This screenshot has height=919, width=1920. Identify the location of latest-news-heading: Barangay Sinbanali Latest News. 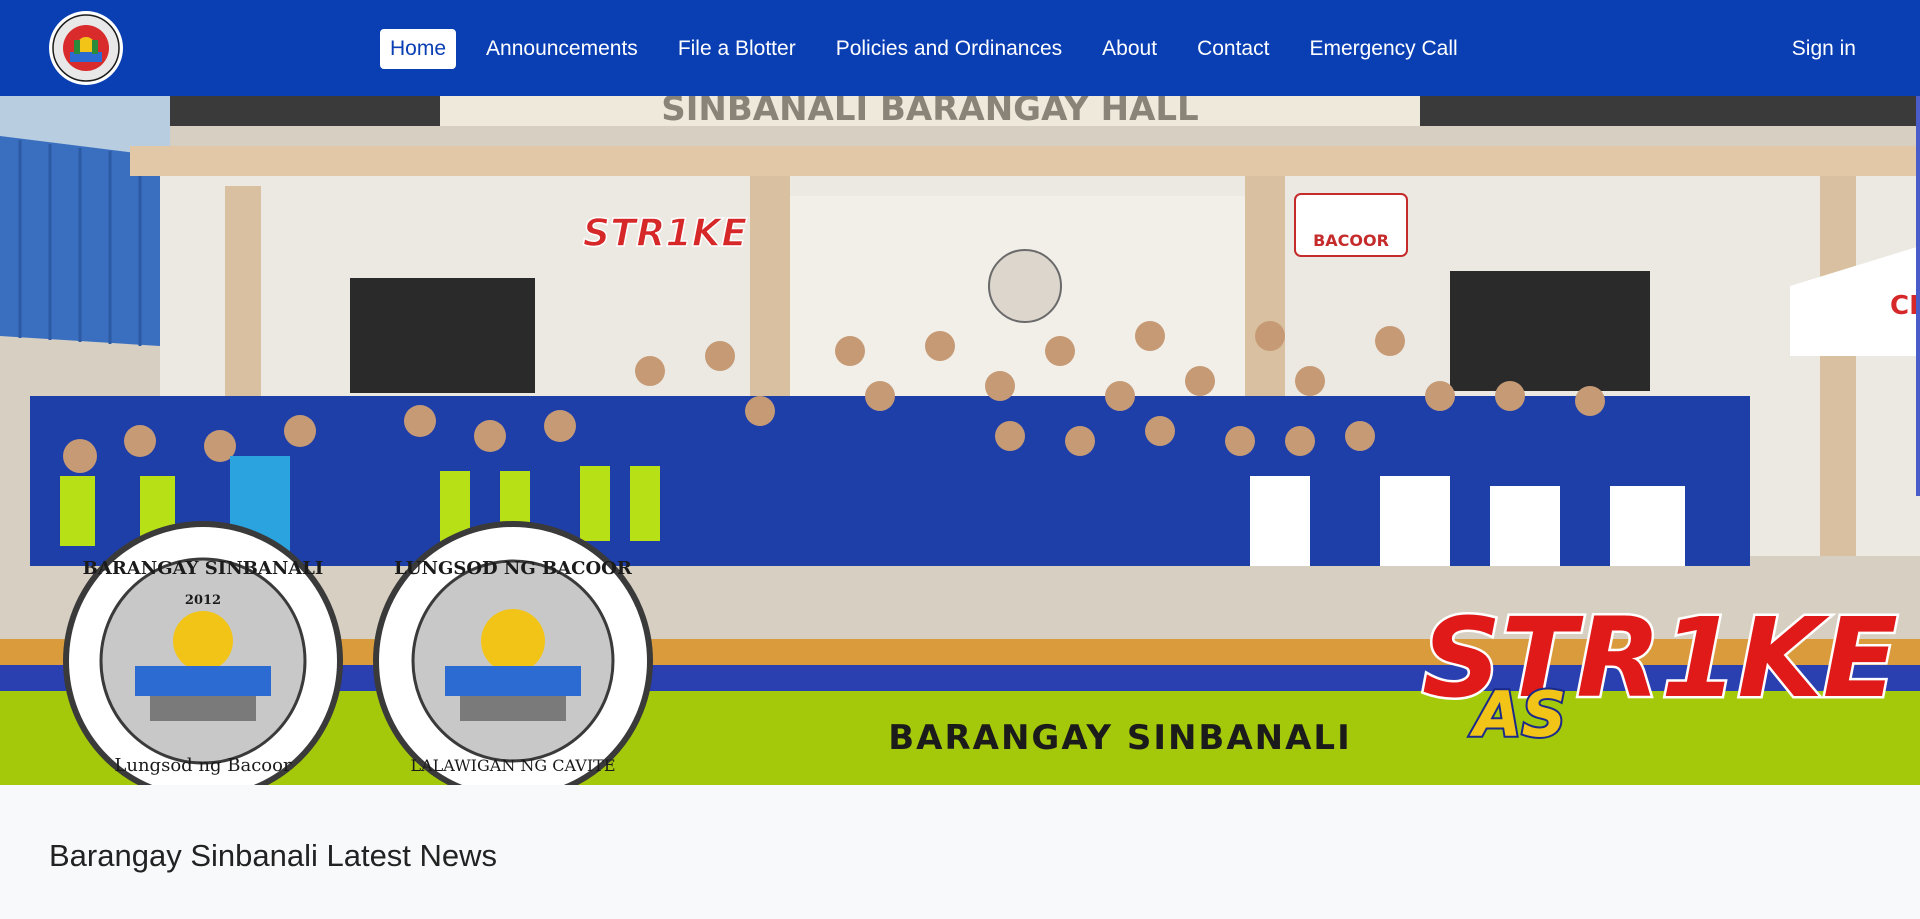
(273, 855).